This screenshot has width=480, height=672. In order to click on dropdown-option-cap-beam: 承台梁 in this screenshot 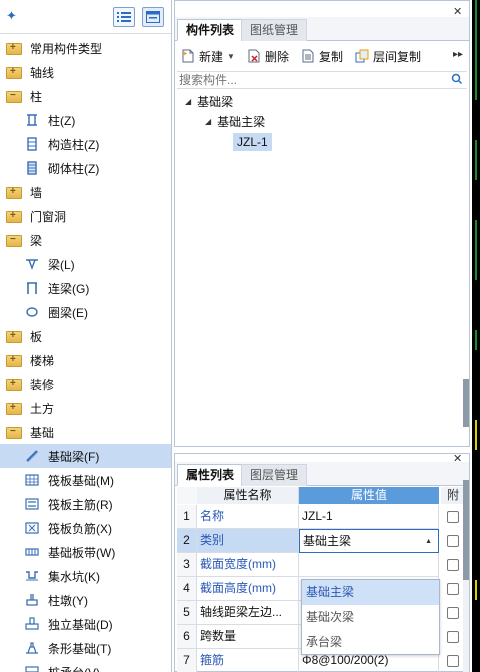, I will do `click(370, 642)`.